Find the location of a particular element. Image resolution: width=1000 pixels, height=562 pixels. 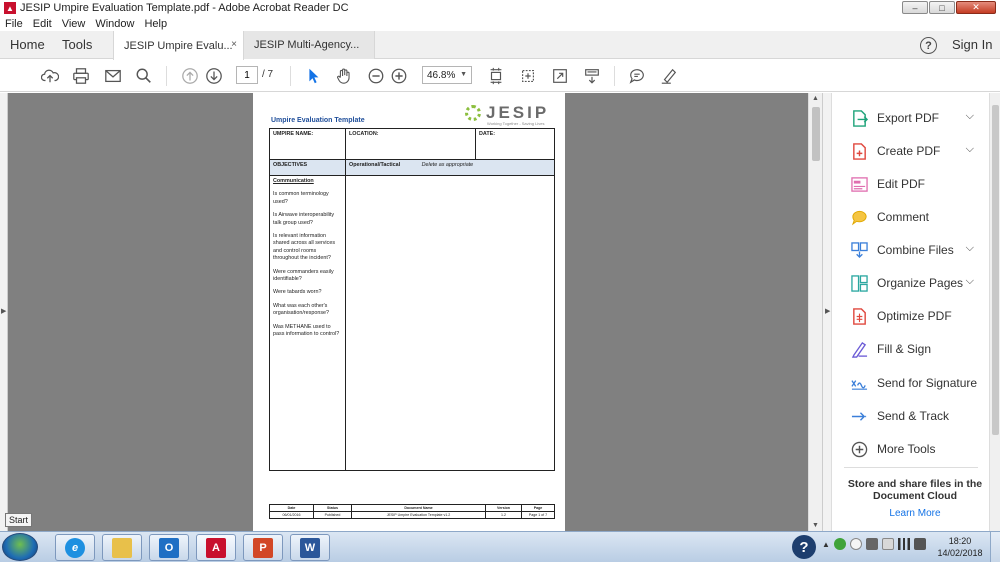

zoom-out-icon is located at coordinates (376, 76).